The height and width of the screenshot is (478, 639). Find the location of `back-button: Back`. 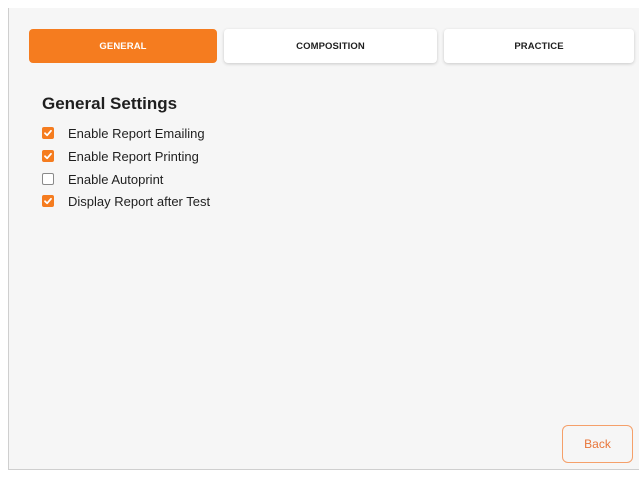

back-button: Back is located at coordinates (597, 444).